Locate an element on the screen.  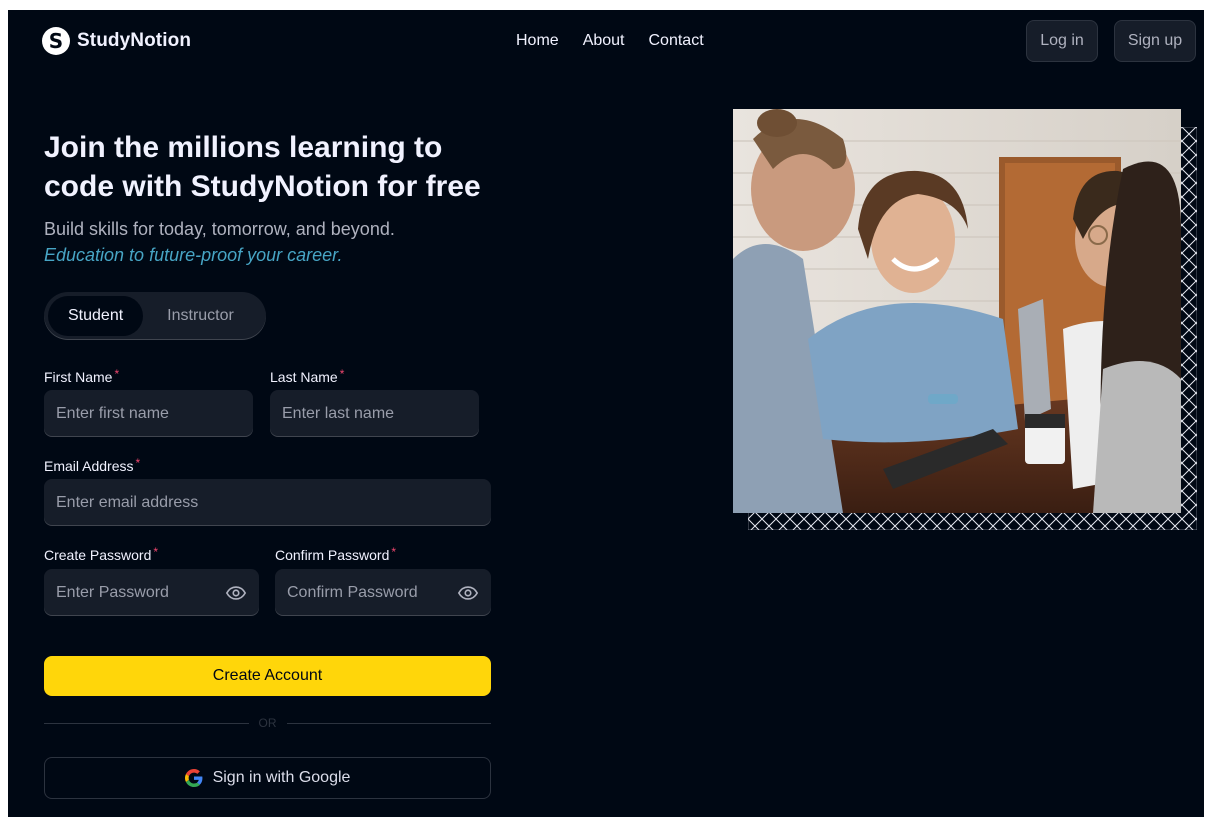
password-label: Create Password * is located at coordinates (101, 554).